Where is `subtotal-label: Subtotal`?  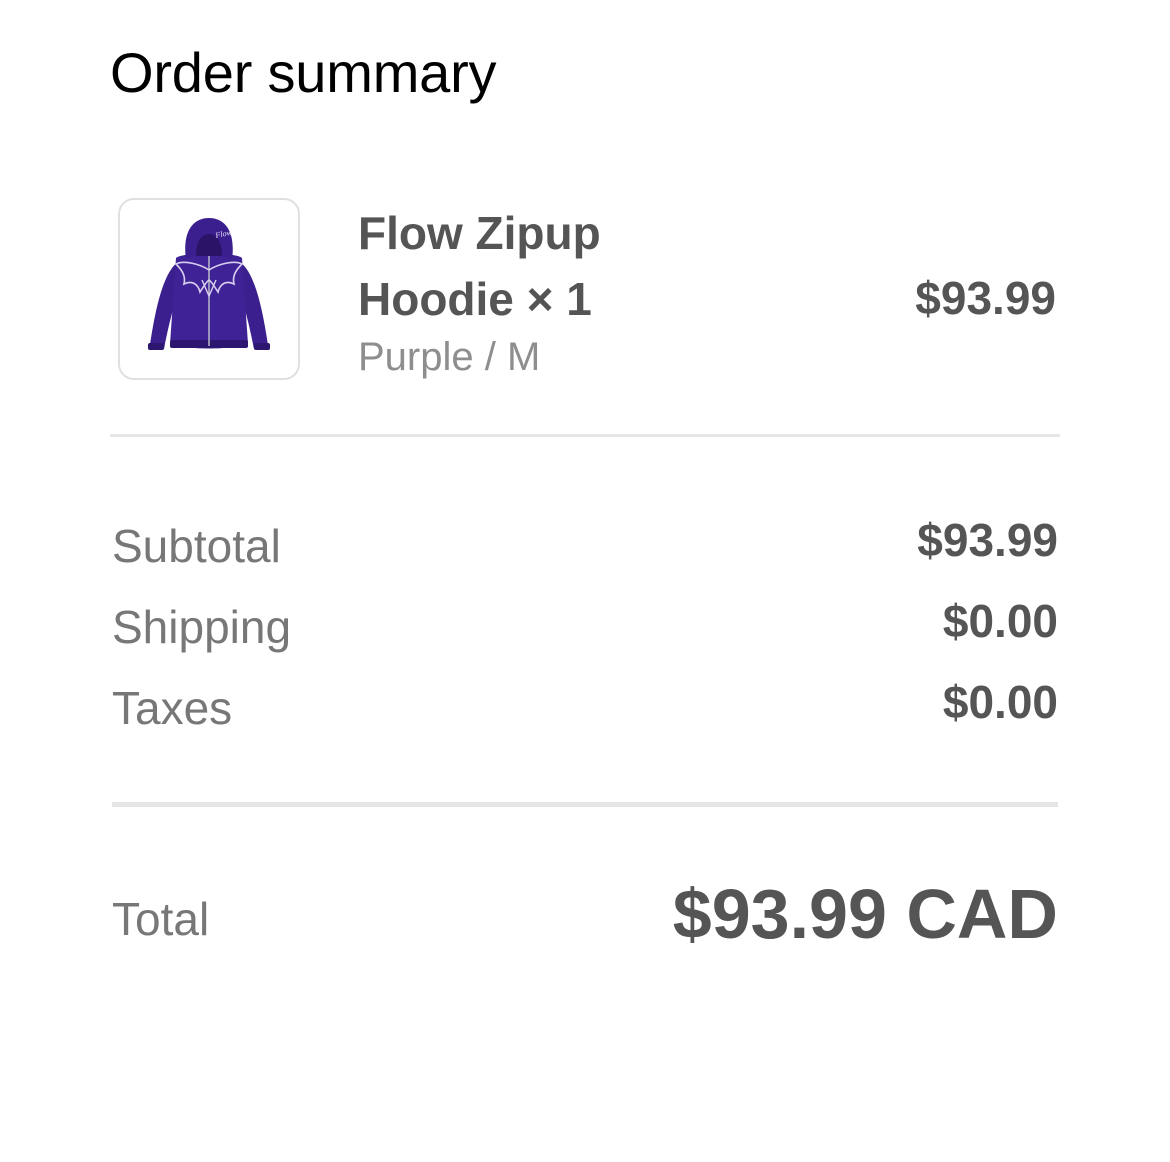 subtotal-label: Subtotal is located at coordinates (196, 546).